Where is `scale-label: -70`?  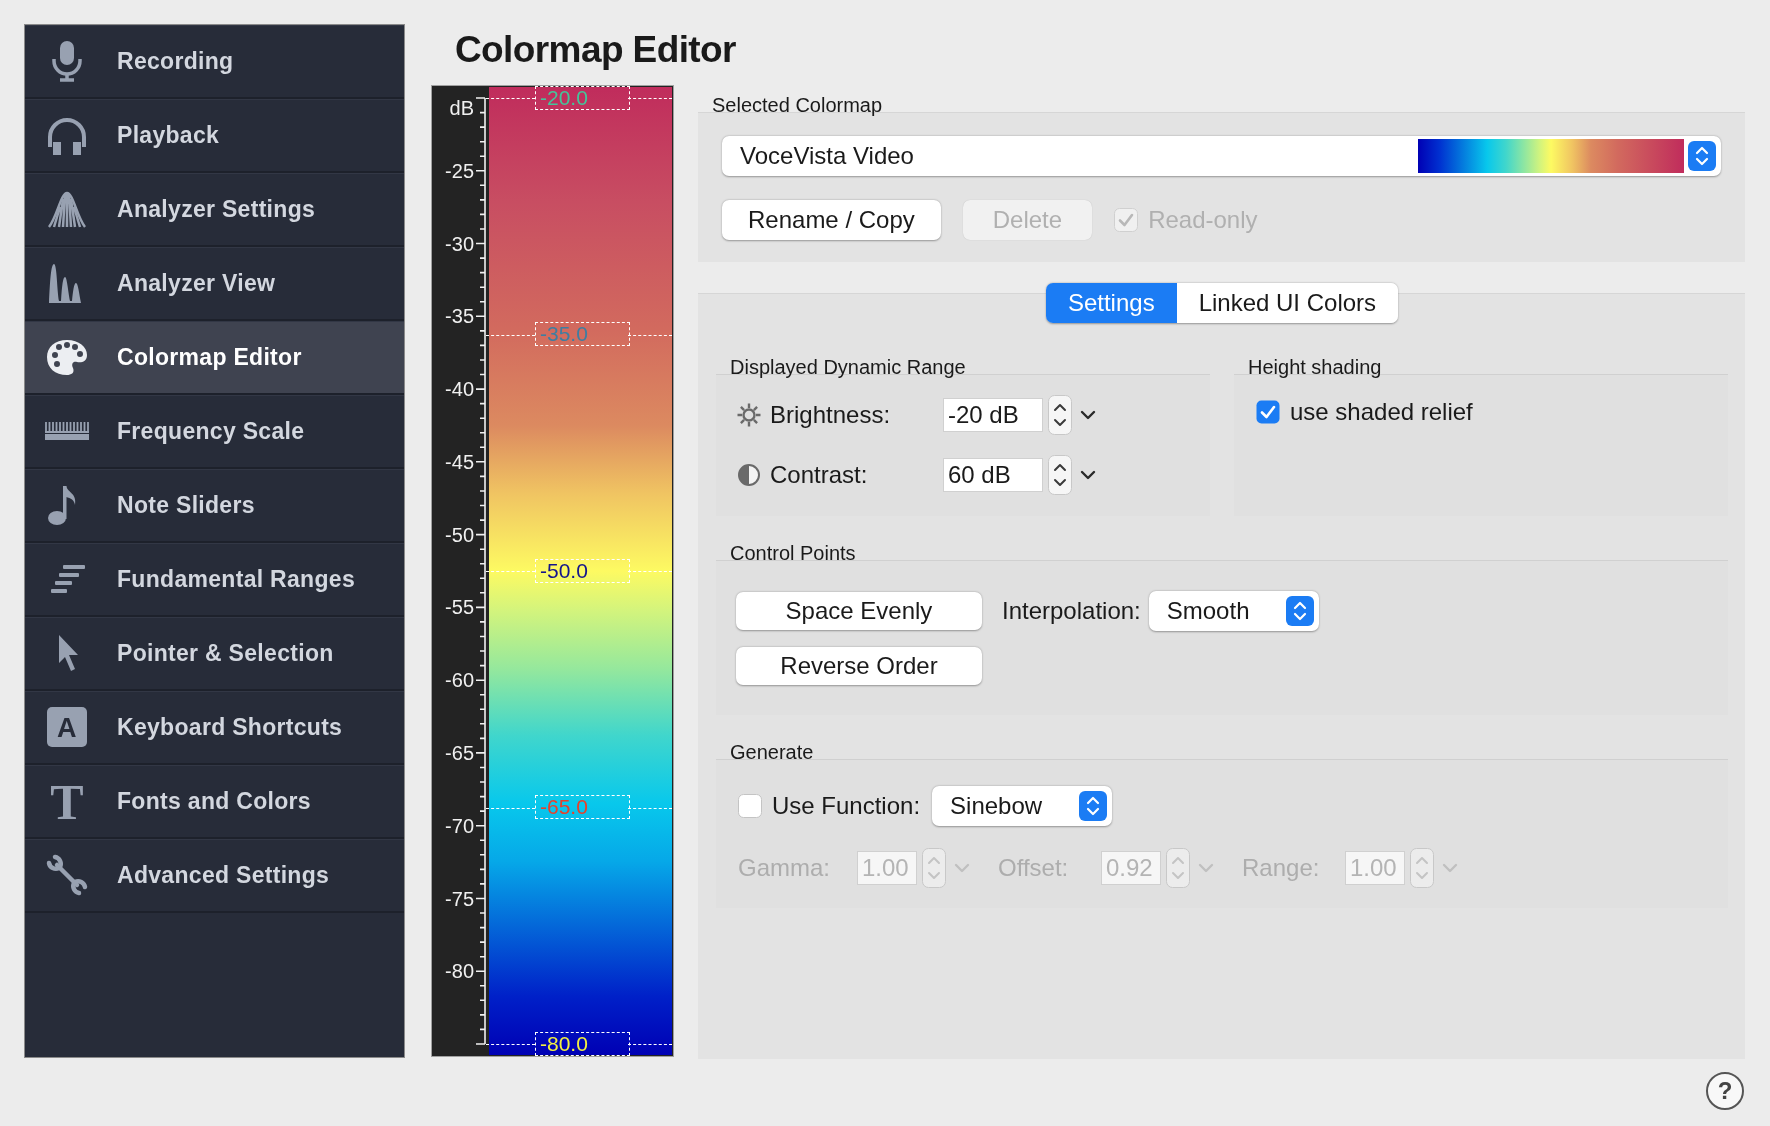
scale-label: -70 is located at coordinates (459, 825).